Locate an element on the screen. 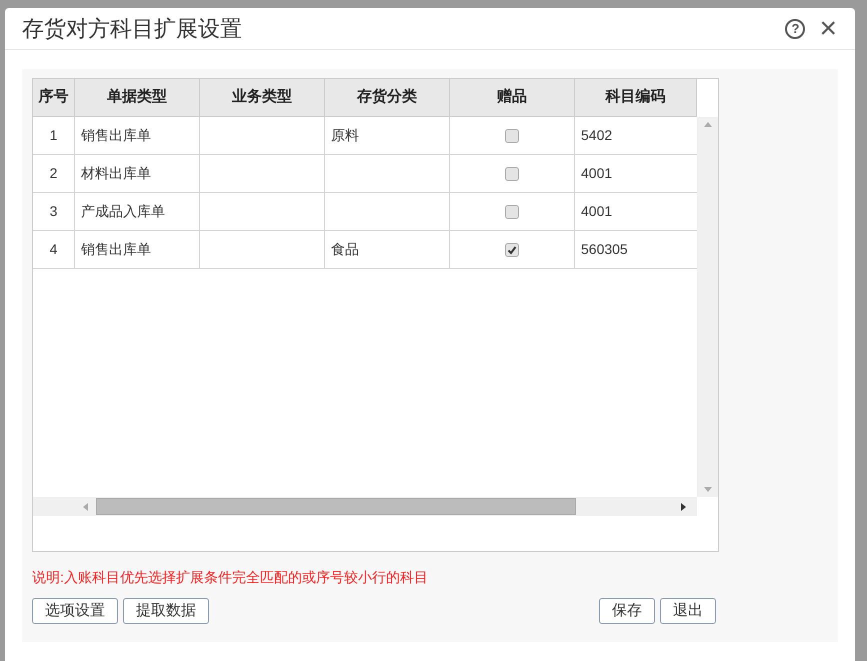 This screenshot has height=661, width=867. column-header: 序号 is located at coordinates (54, 97).